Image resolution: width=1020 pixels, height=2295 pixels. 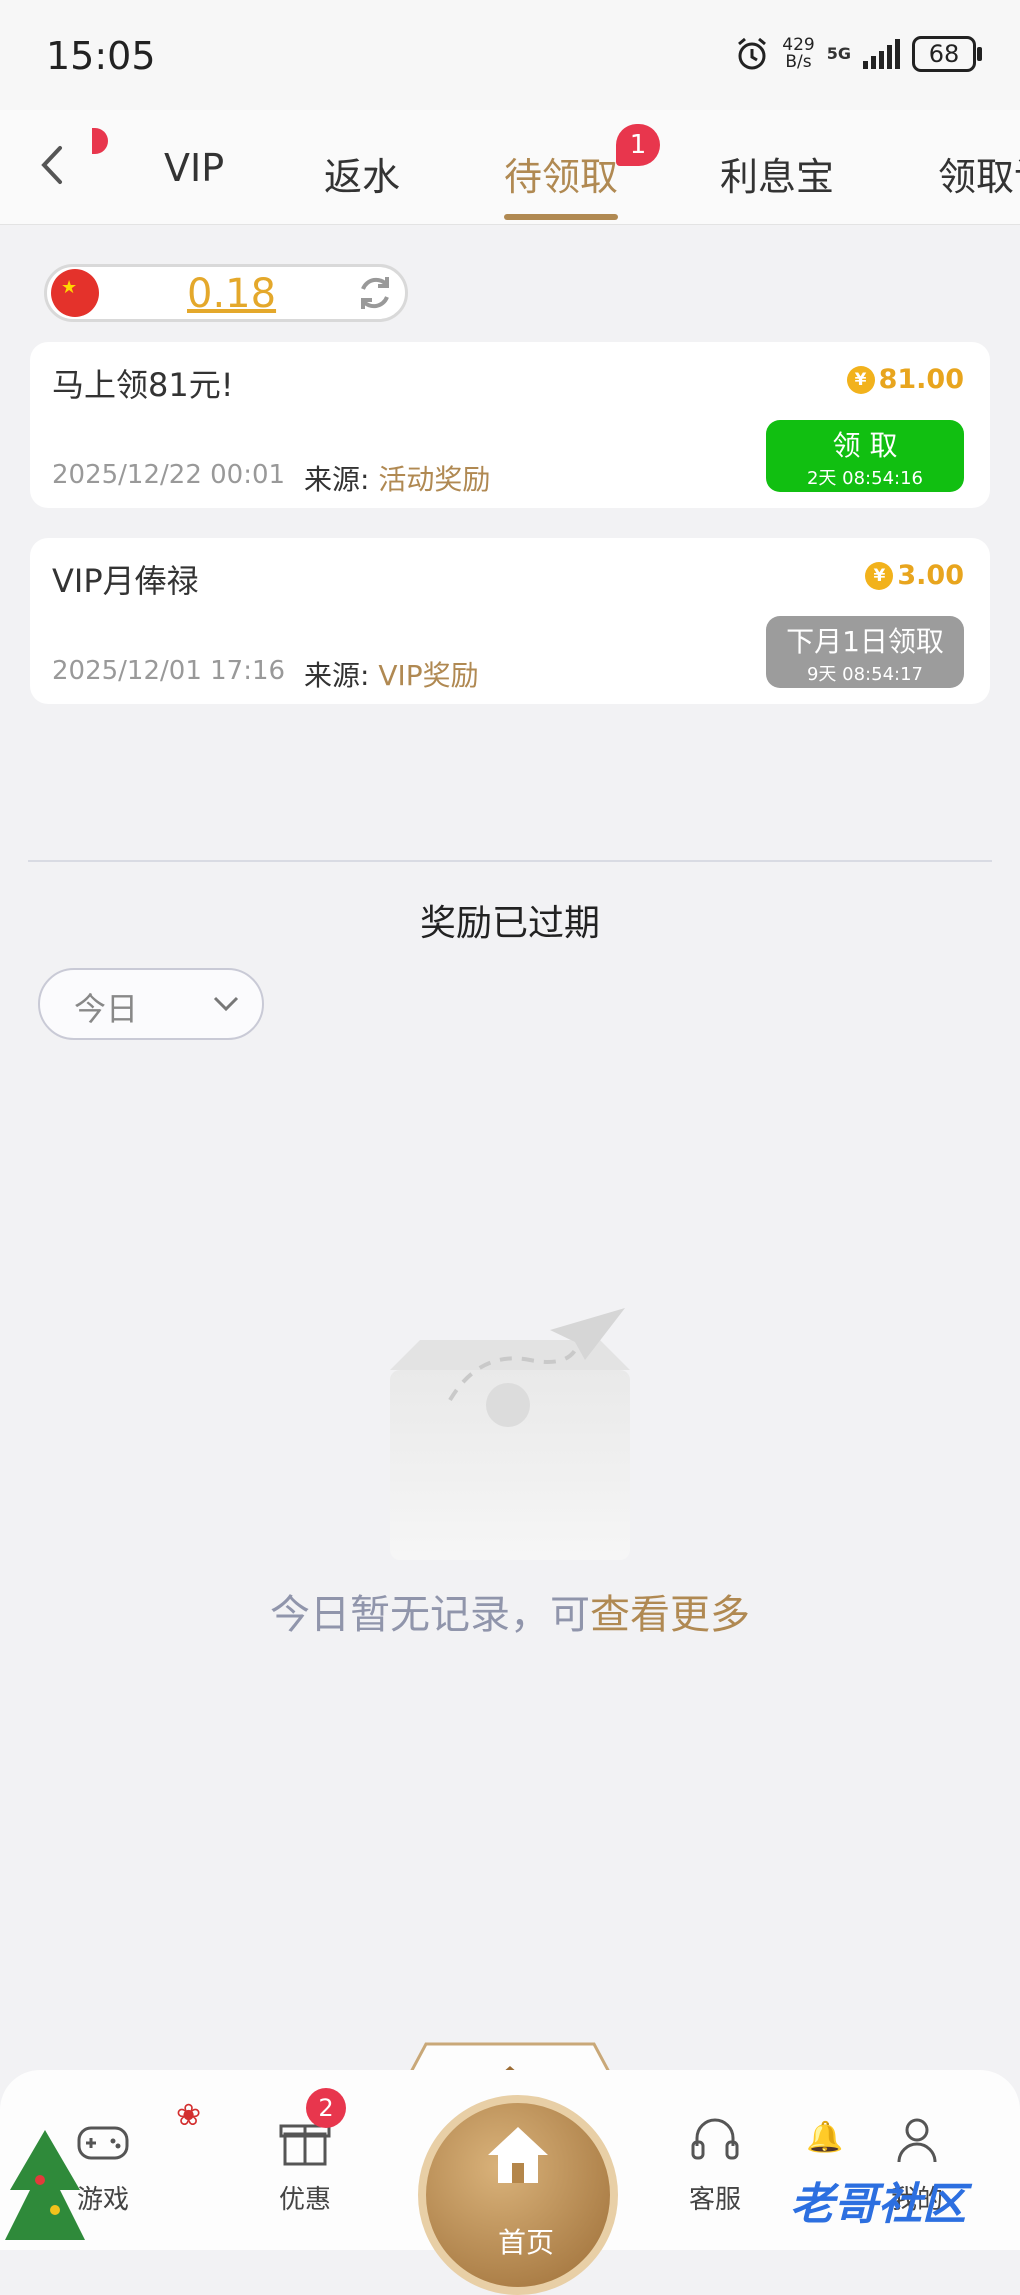 I want to click on tab-pending: 待领取, so click(x=561, y=173).